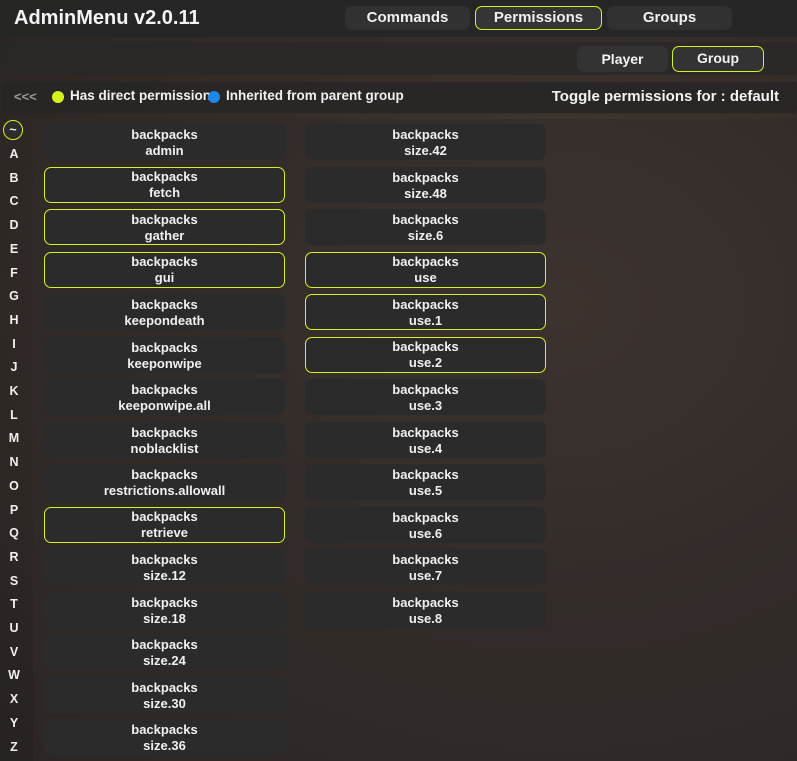 This screenshot has height=761, width=797. I want to click on letter-filter-x: X, so click(14, 699).